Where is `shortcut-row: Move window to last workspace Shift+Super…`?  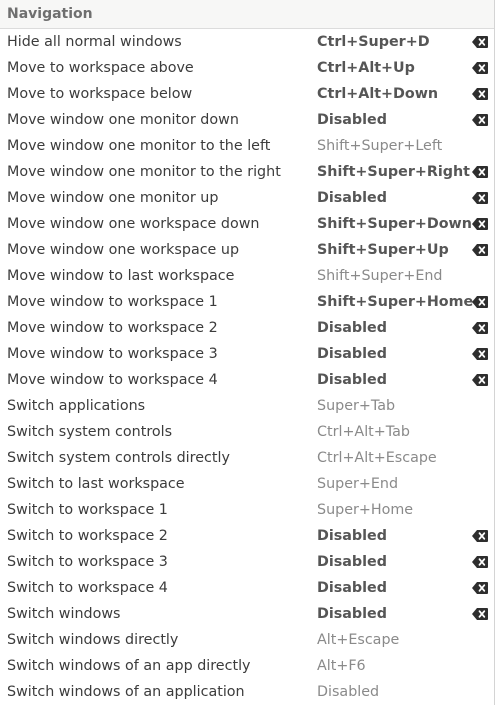
shortcut-row: Move window to last workspace Shift+Super… is located at coordinates (247, 276).